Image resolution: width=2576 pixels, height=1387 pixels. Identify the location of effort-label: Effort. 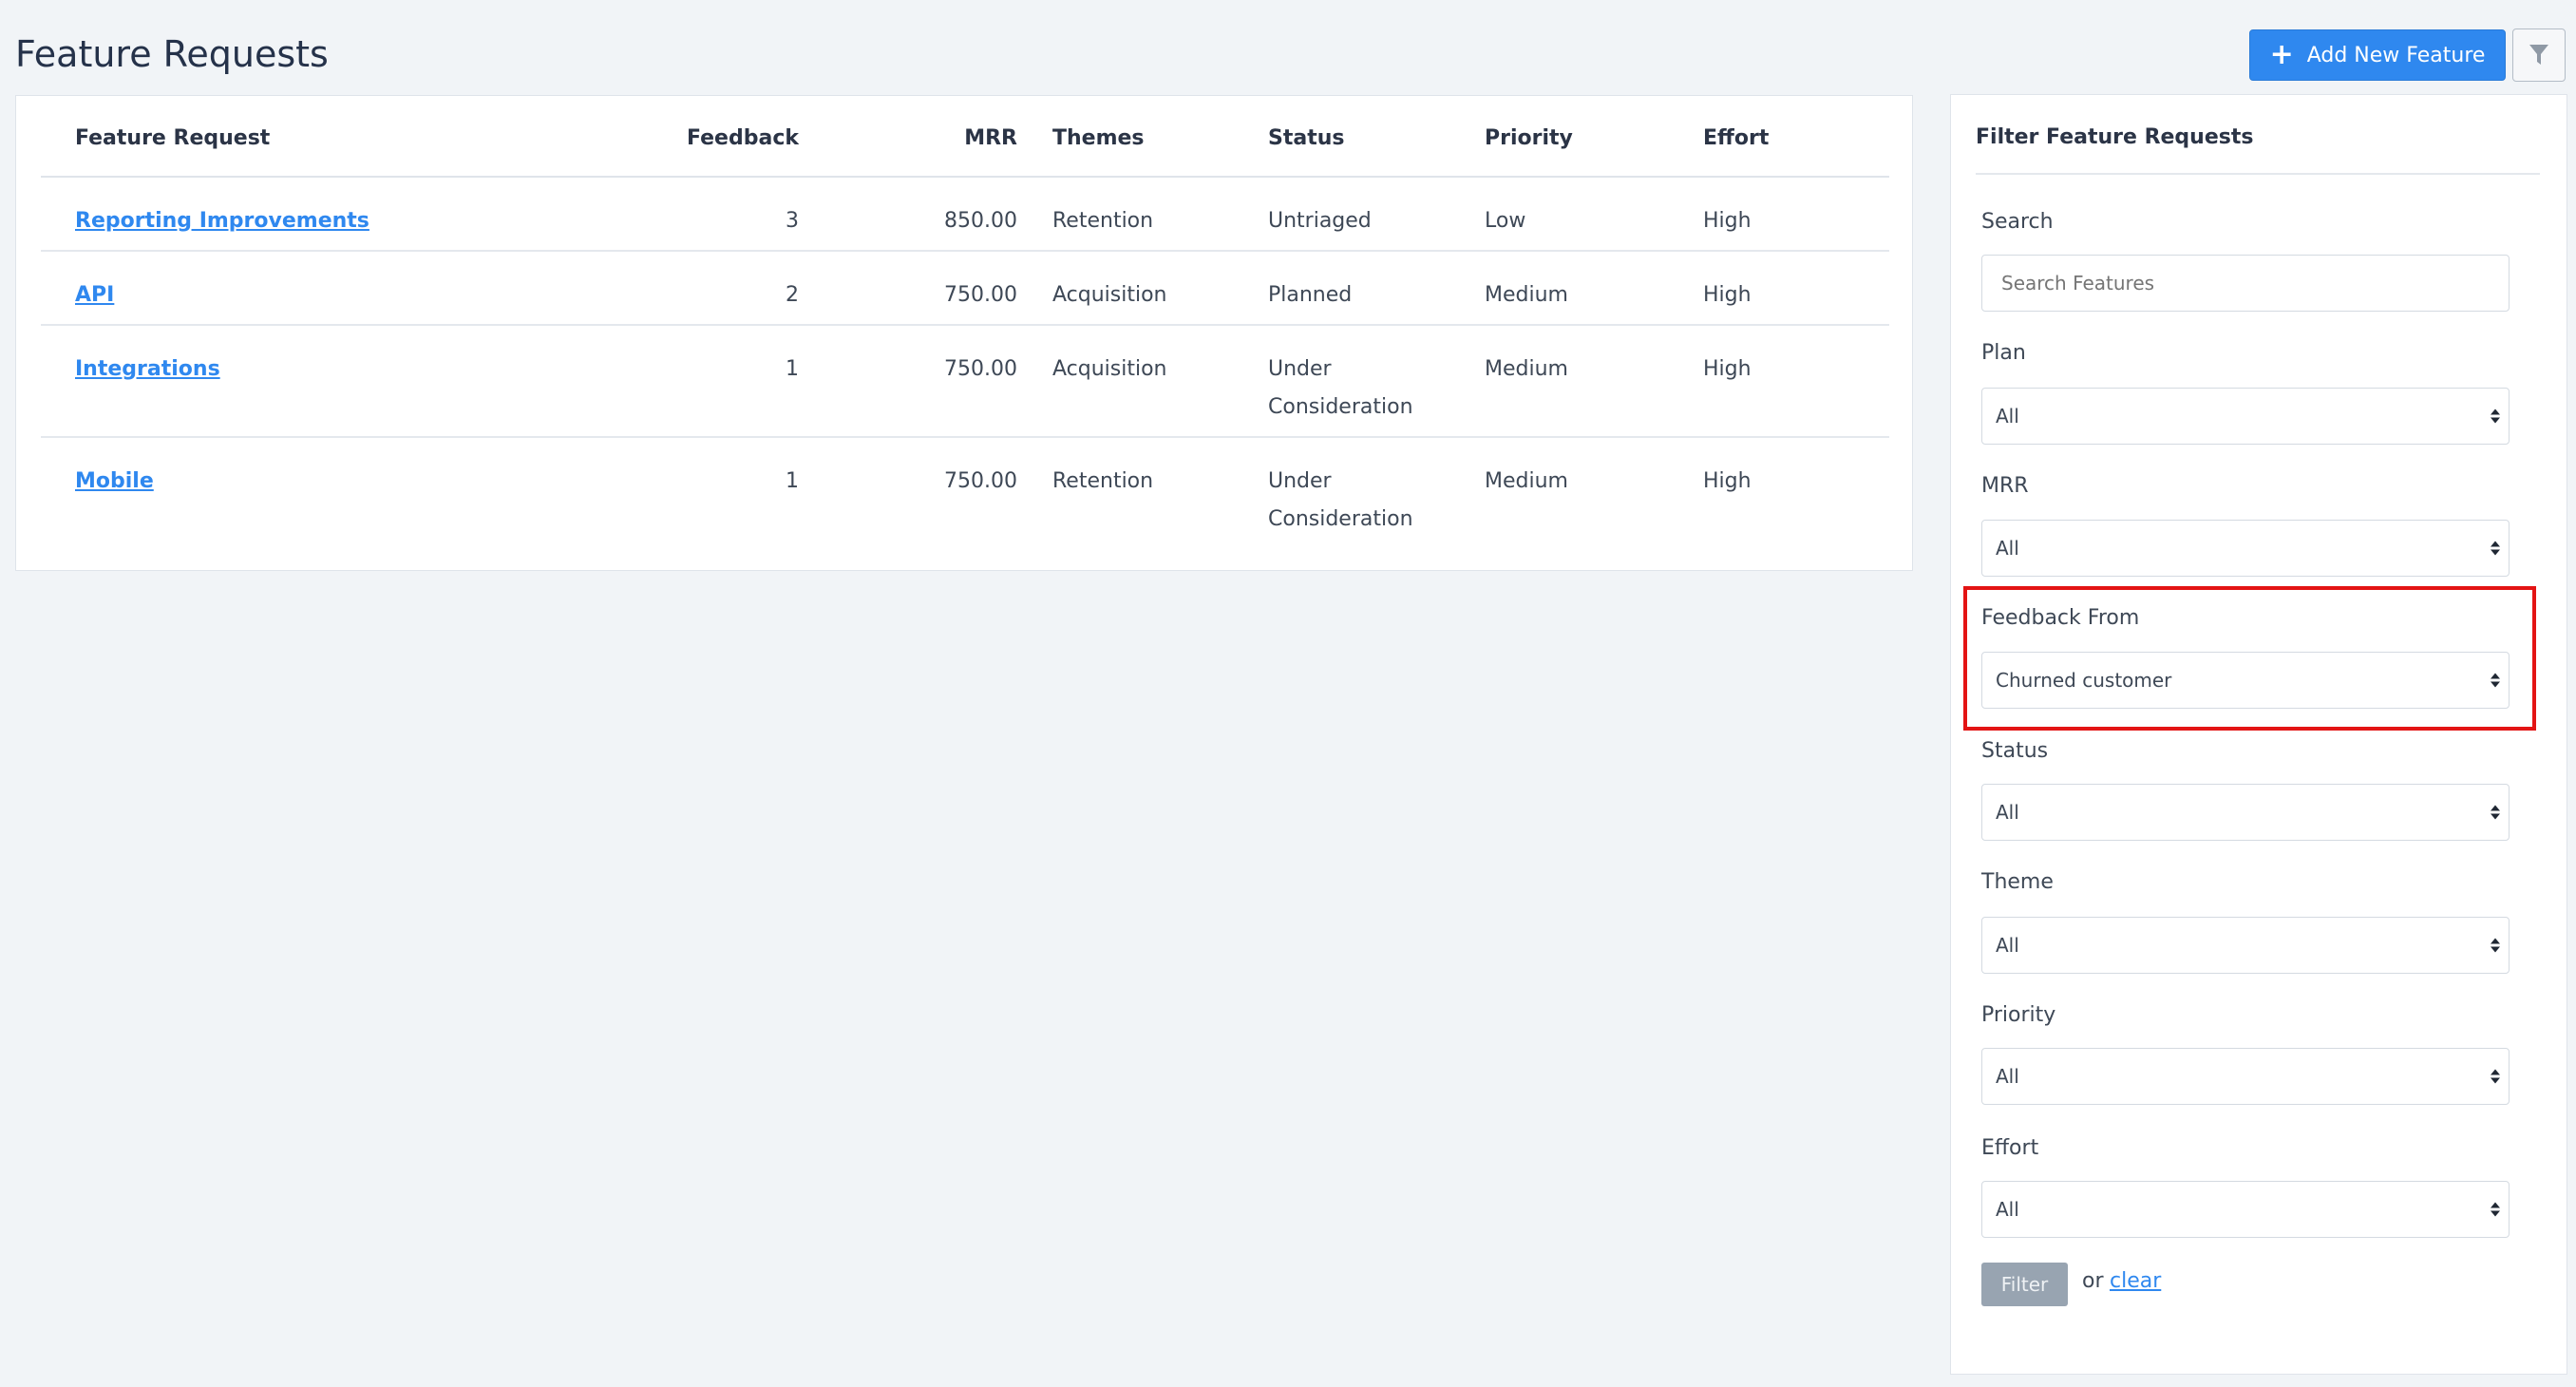
(2010, 1148).